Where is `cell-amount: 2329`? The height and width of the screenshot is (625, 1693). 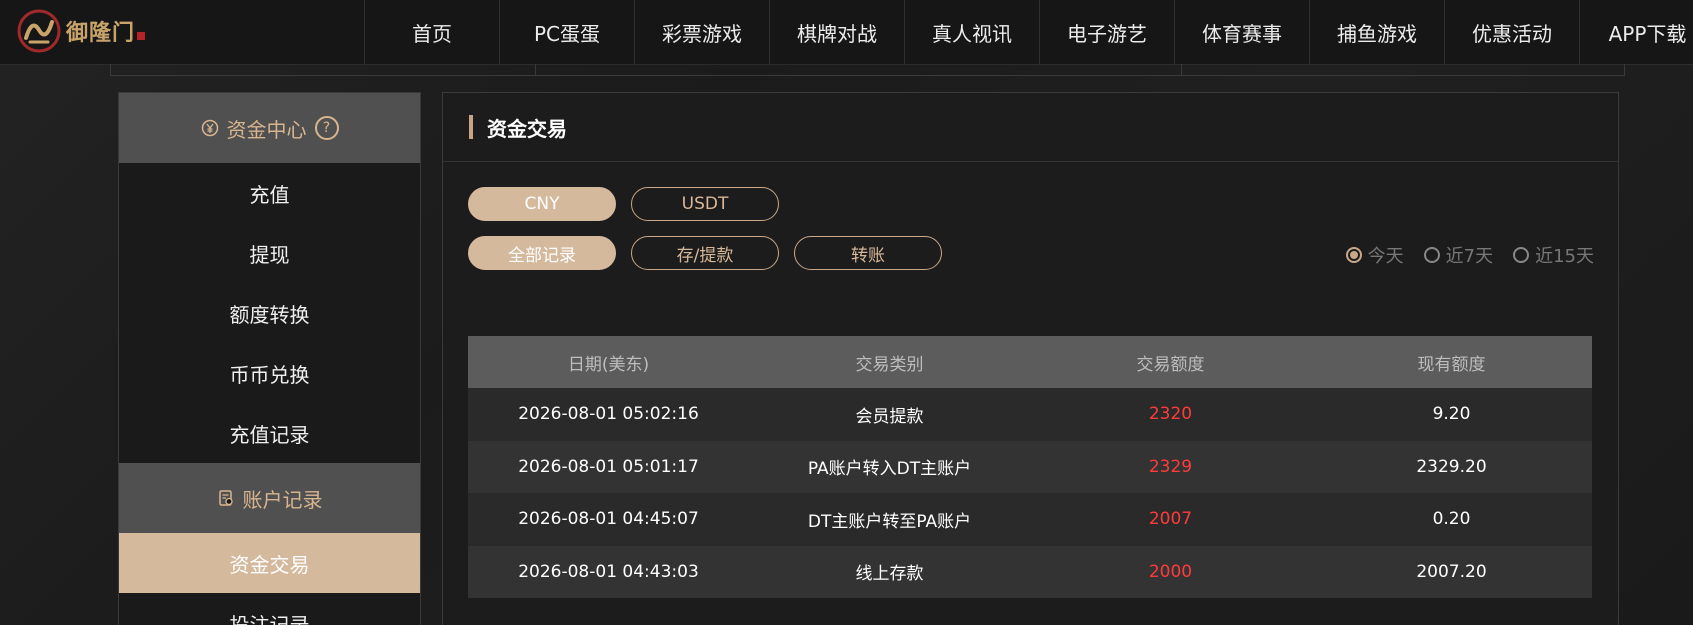
cell-amount: 2329 is located at coordinates (1170, 466).